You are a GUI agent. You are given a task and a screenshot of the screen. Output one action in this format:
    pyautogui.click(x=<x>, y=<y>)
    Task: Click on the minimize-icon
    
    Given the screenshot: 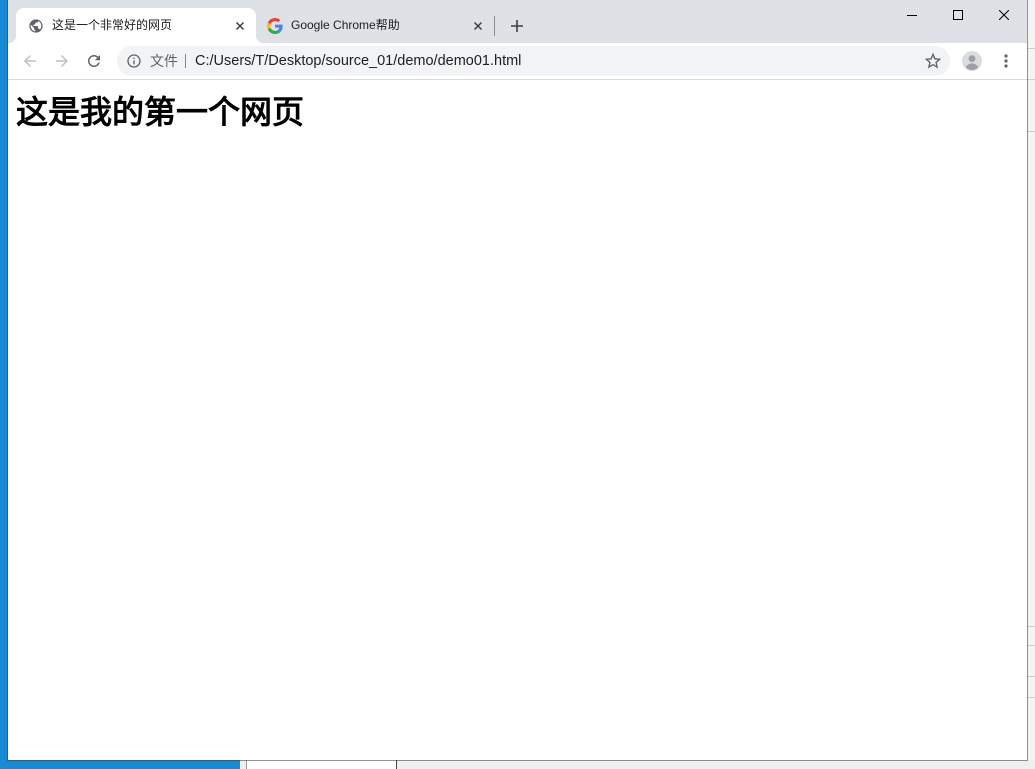 What is the action you would take?
    pyautogui.click(x=912, y=15)
    